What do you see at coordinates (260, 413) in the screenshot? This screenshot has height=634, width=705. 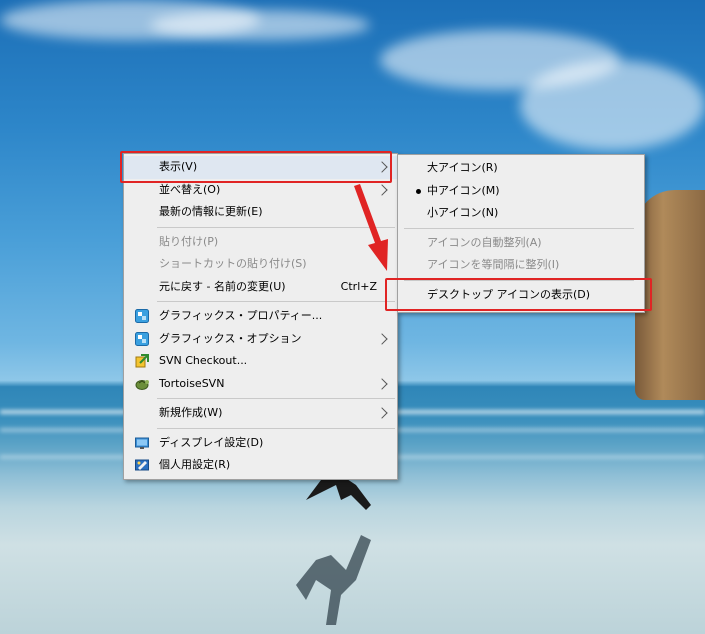 I see `menu-item-new: 新規作成(W)` at bounding box center [260, 413].